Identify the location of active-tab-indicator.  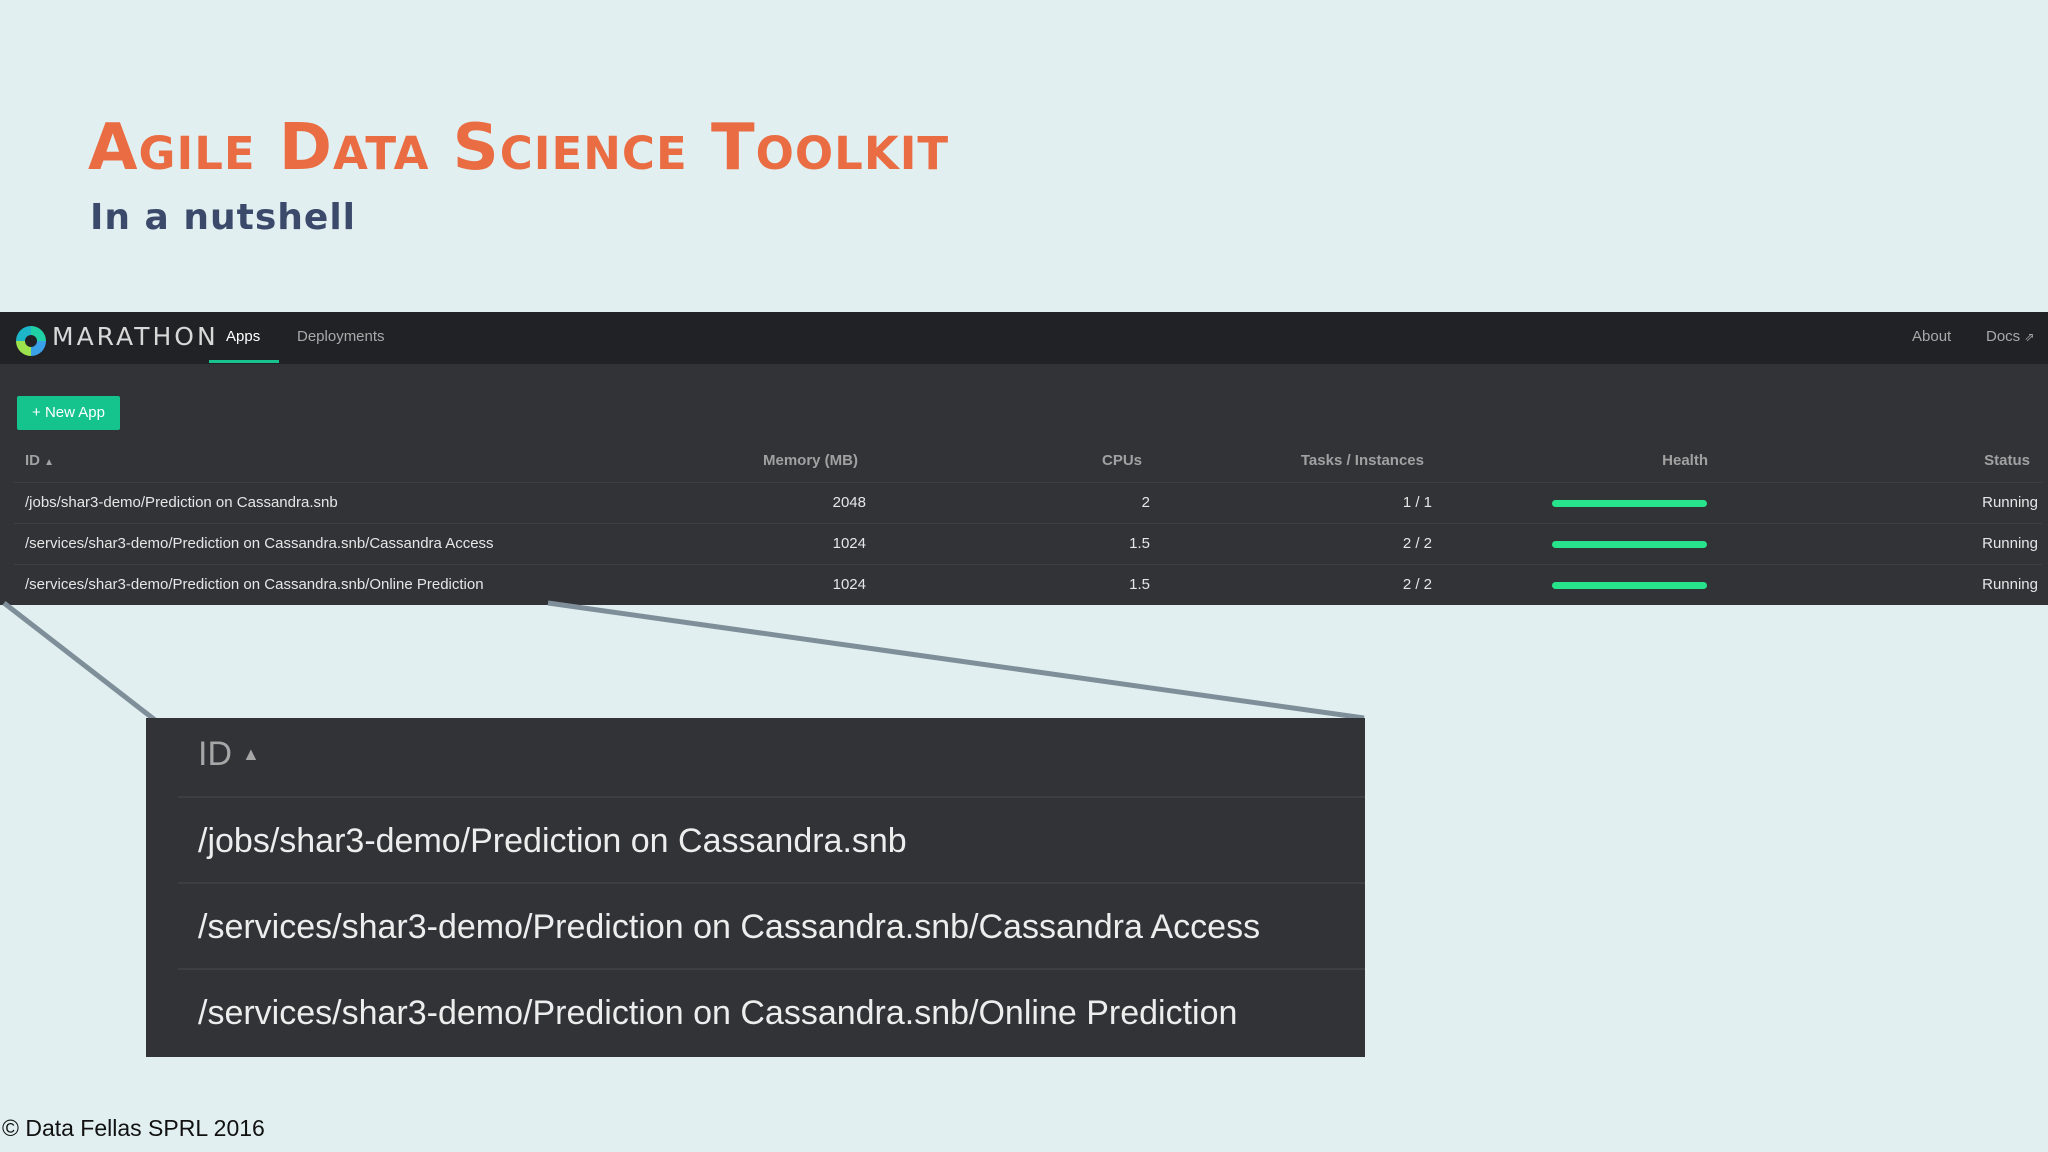
(244, 361).